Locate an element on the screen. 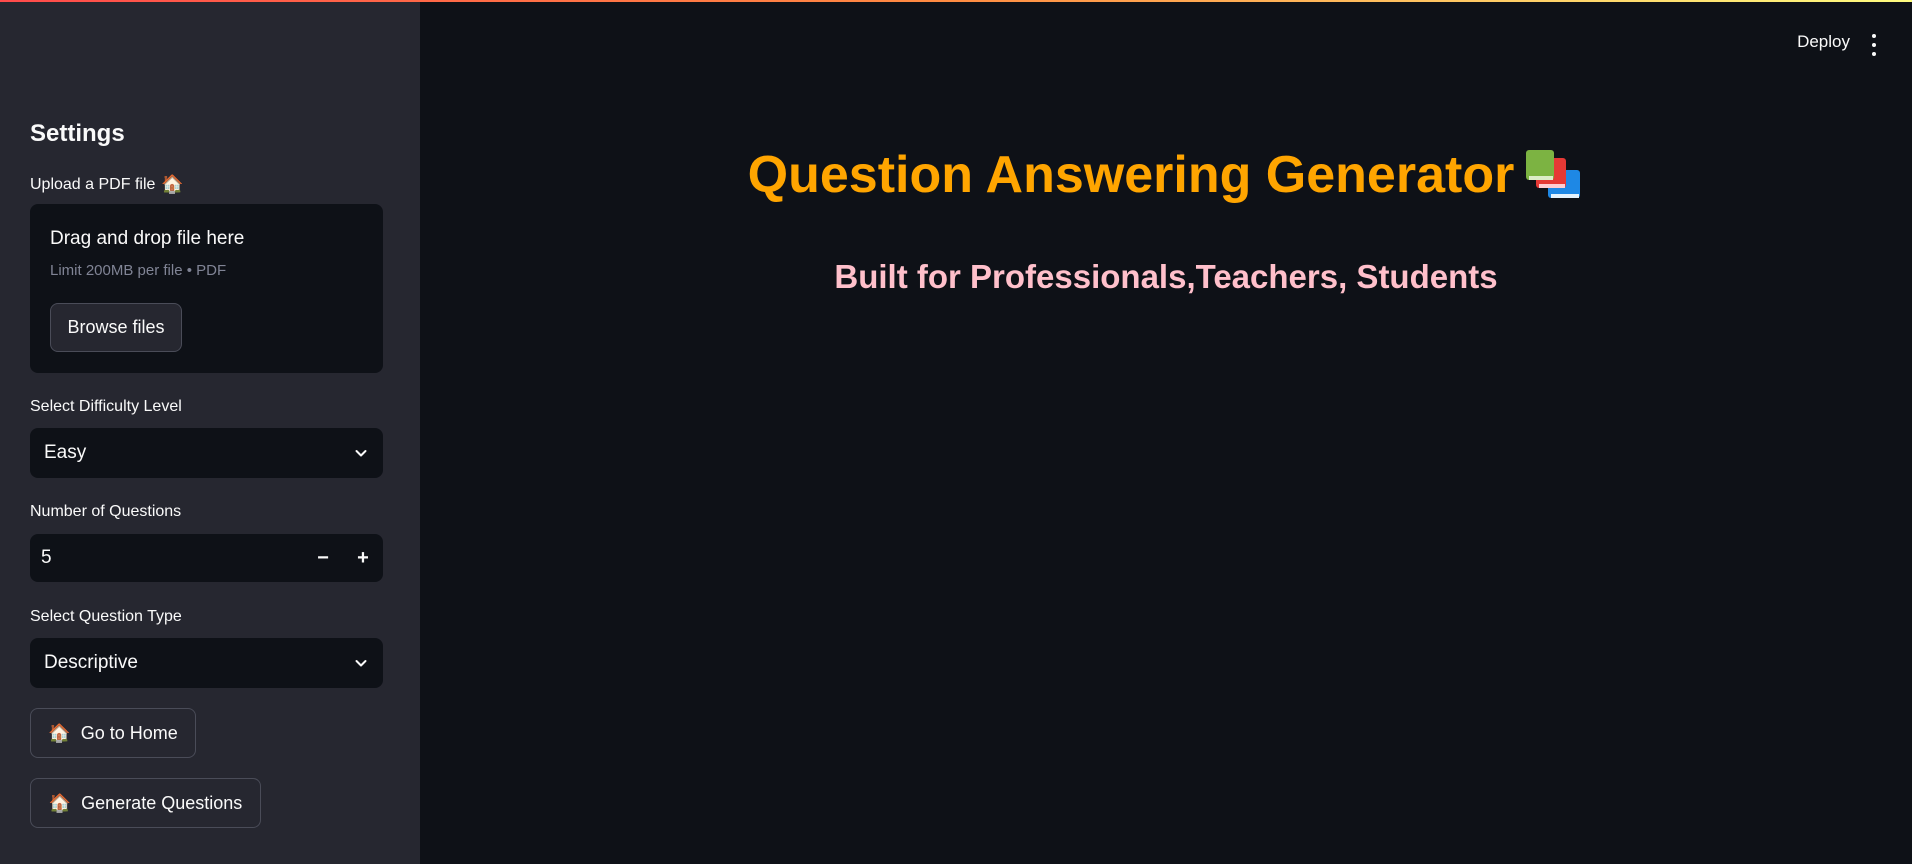 The height and width of the screenshot is (864, 1912). page-title-text: Question Answering Generator is located at coordinates (1131, 175).